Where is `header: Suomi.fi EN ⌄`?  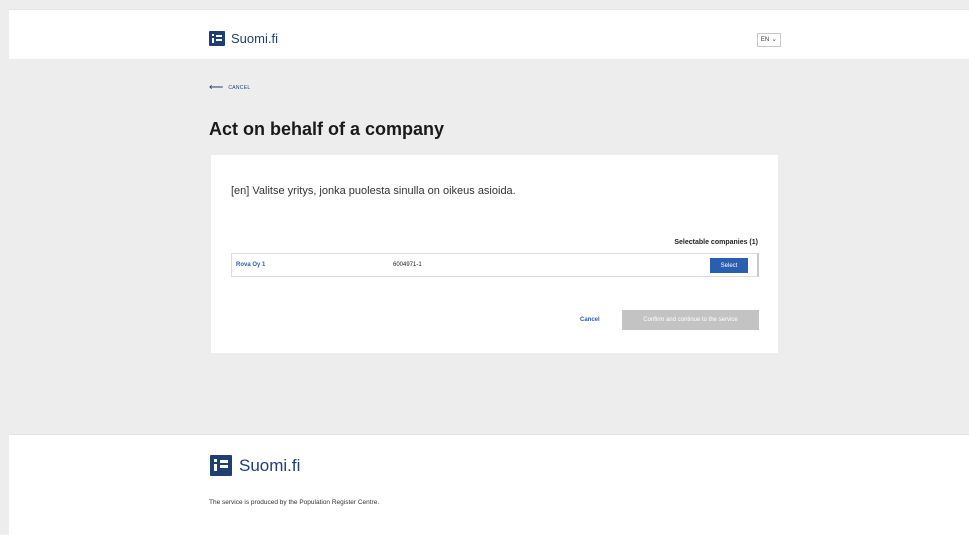
header: Suomi.fi EN ⌄ is located at coordinates (489, 34).